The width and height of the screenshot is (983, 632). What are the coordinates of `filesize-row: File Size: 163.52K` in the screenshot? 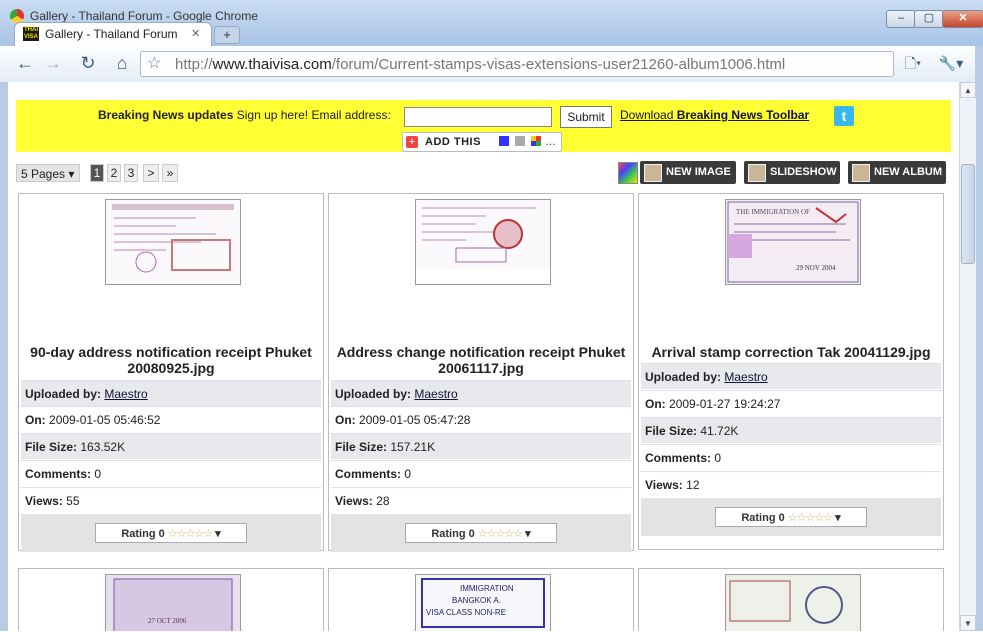 It's located at (171, 446).